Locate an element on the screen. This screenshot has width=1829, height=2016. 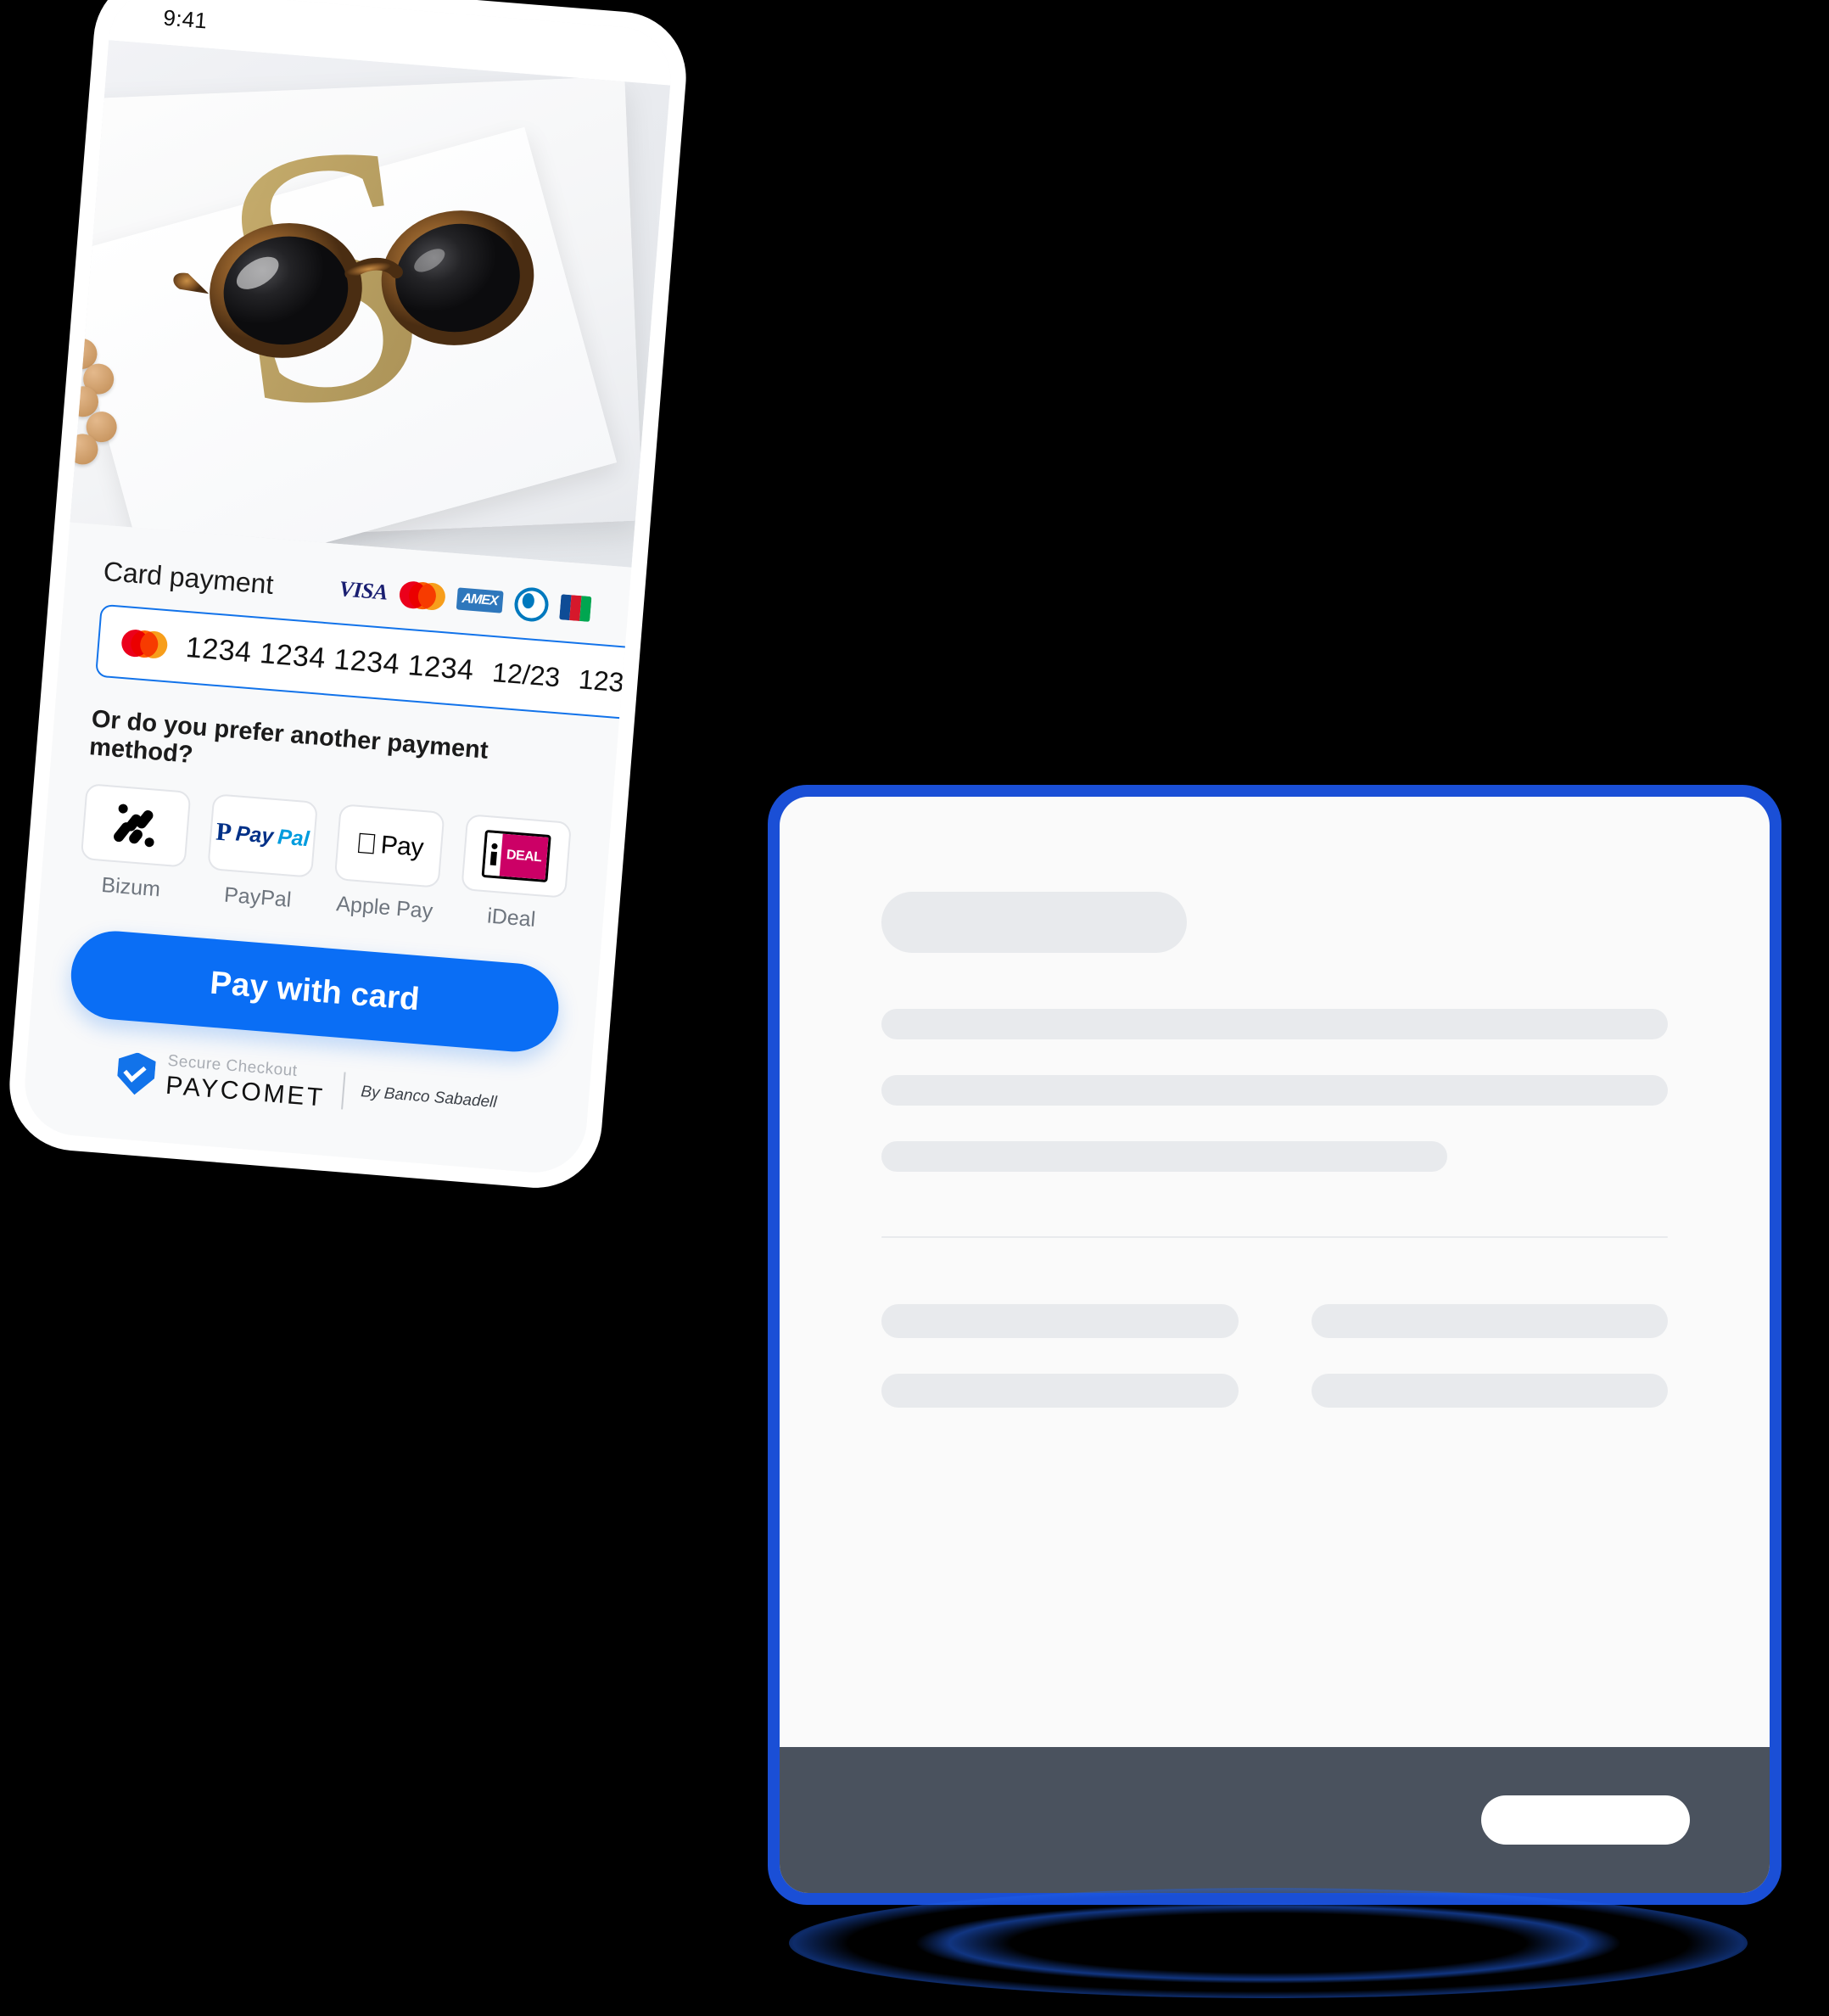
status-bar-time: 9:41 is located at coordinates (185, 19).